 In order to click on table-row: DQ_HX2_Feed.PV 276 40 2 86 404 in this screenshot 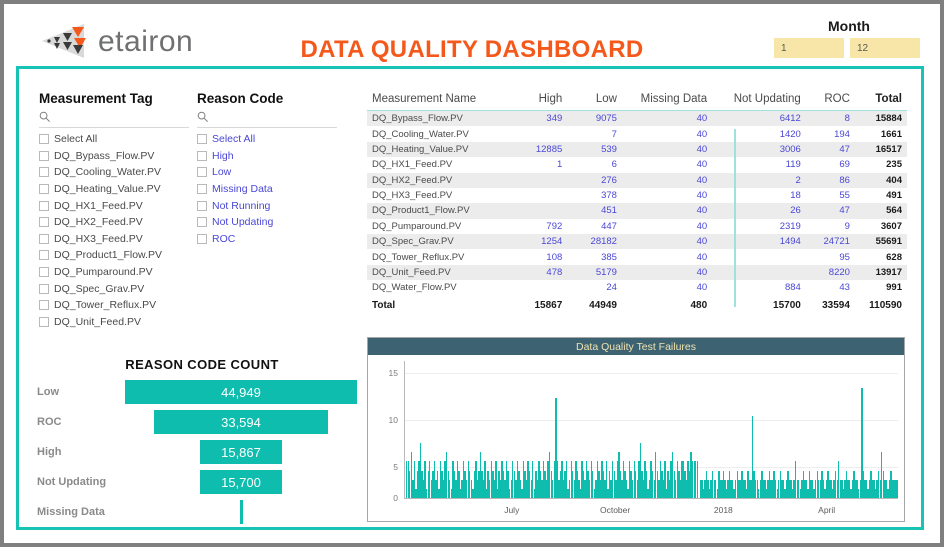, I will do `click(637, 180)`.